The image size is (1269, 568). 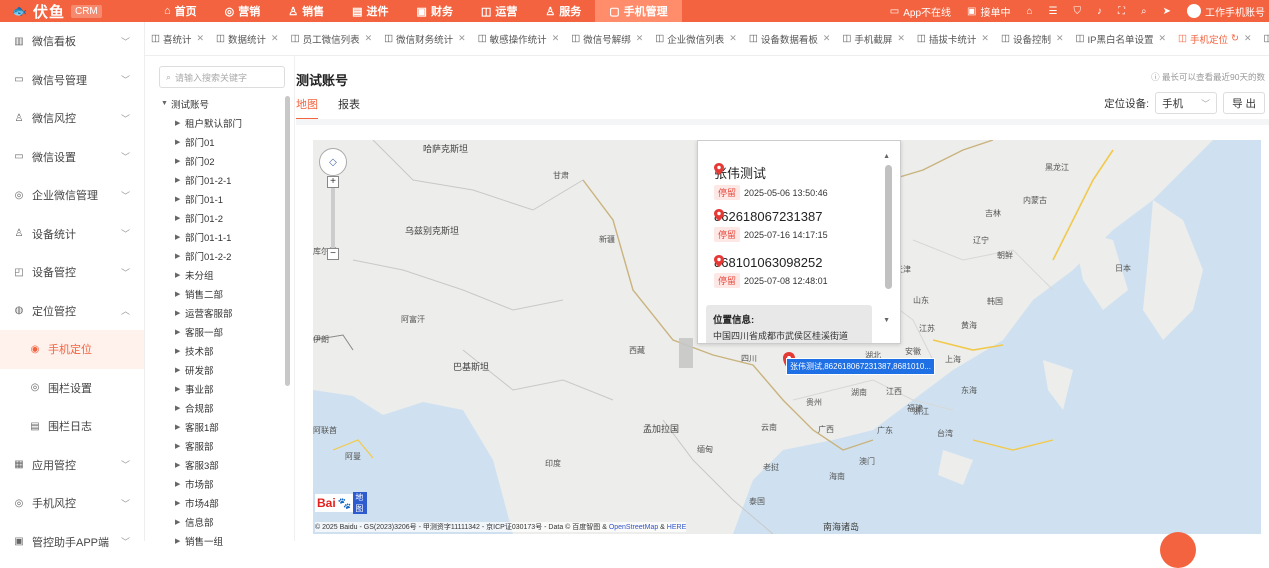 I want to click on nav-item-5: ◫ 运营, so click(x=499, y=11).